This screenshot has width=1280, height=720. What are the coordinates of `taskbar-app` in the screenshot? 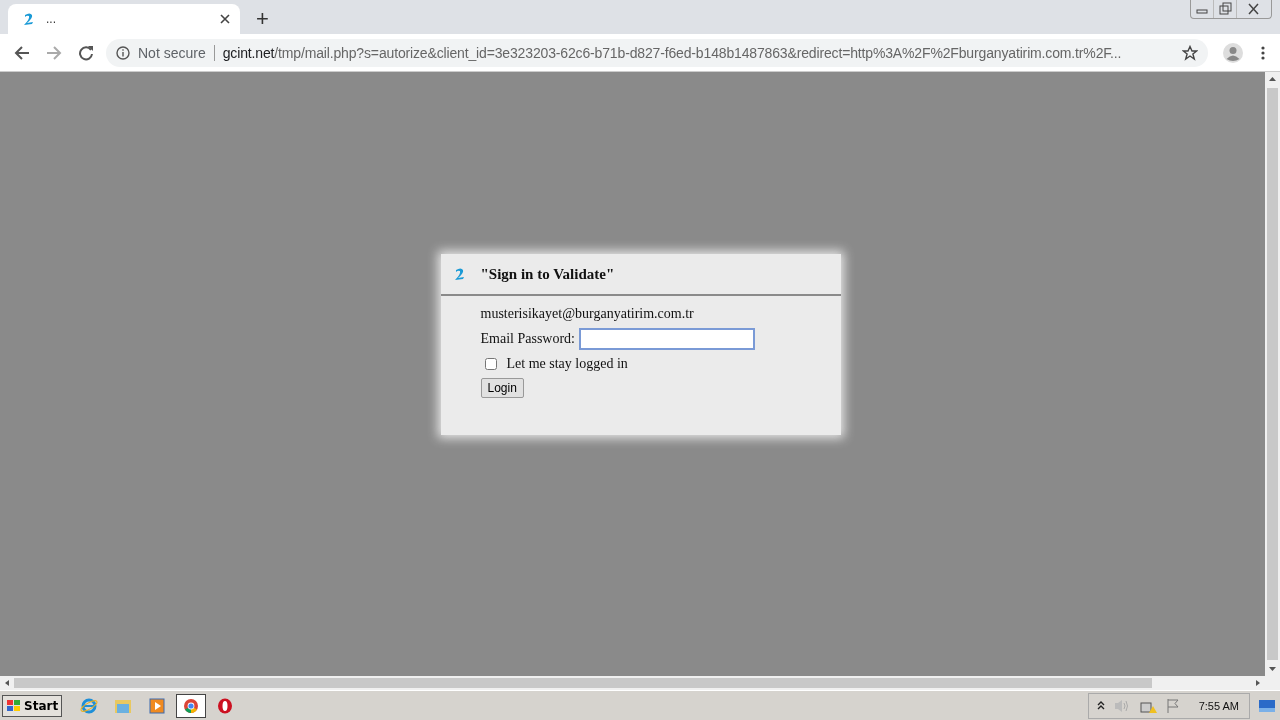 It's located at (191, 705).